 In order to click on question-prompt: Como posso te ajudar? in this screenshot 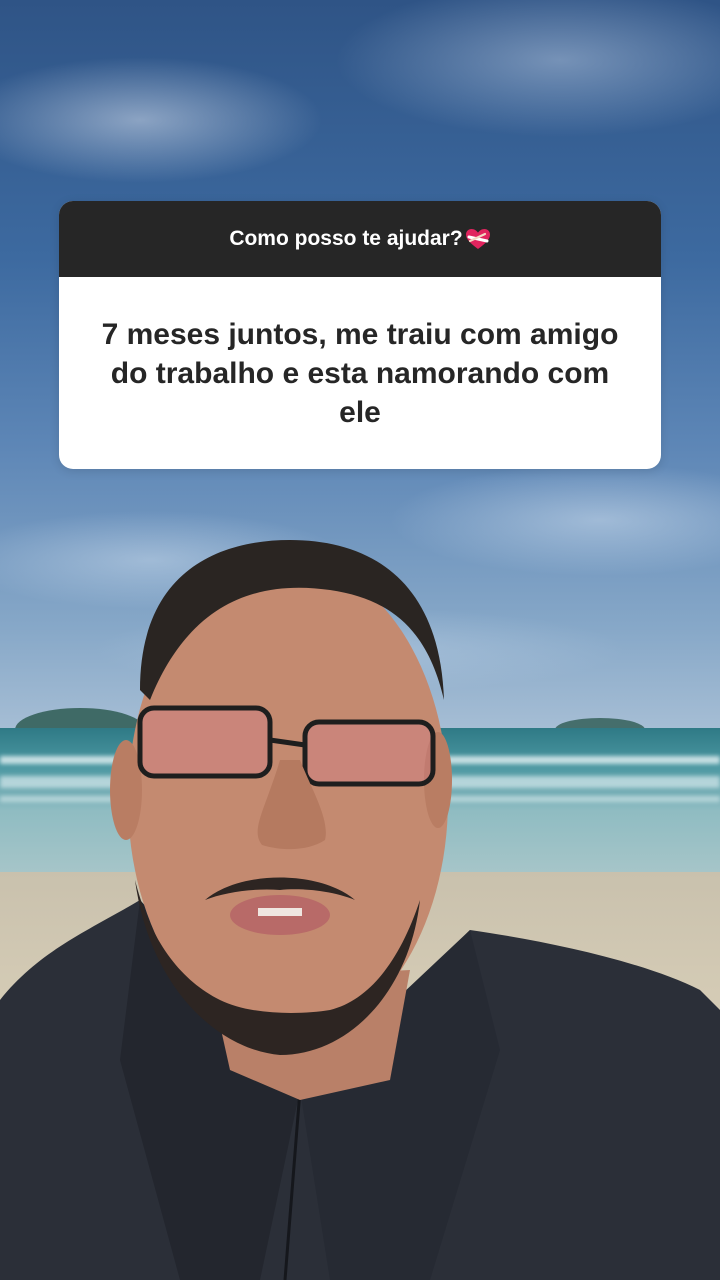, I will do `click(346, 238)`.